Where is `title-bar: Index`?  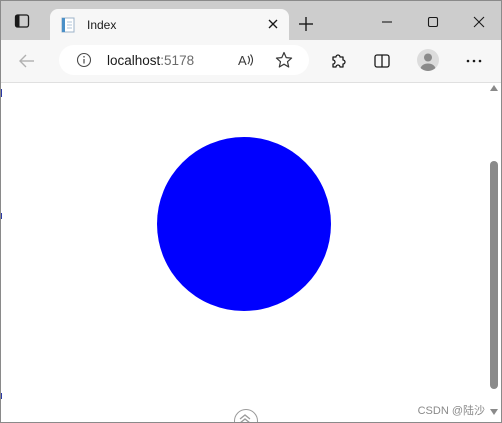 title-bar: Index is located at coordinates (251, 20).